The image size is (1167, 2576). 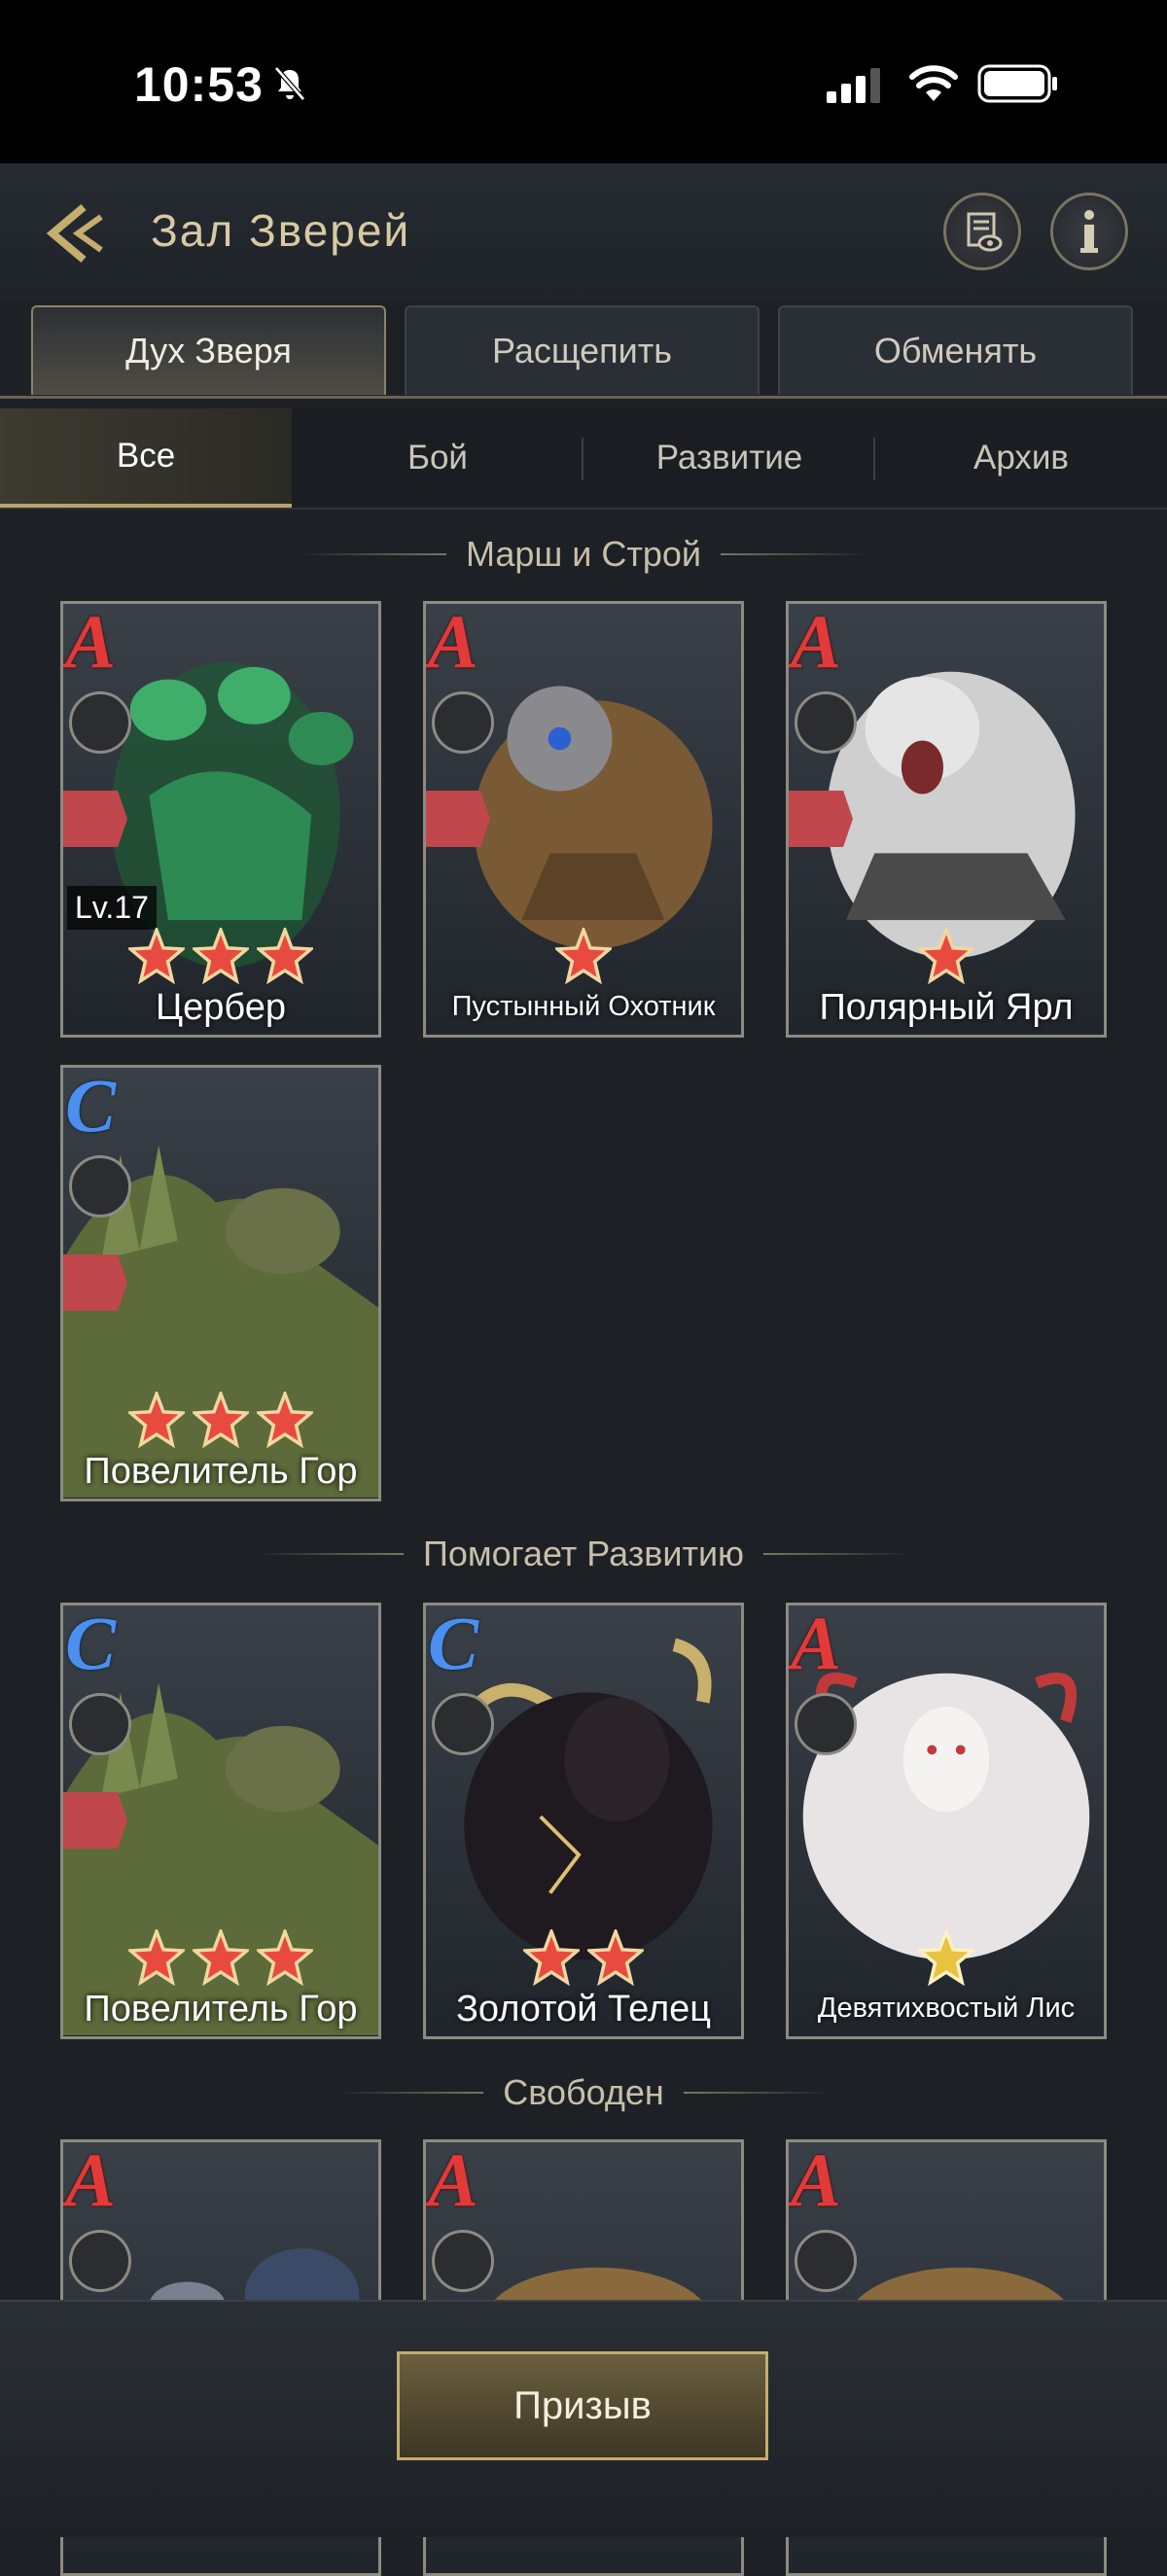 What do you see at coordinates (208, 350) in the screenshot?
I see `tab-beast-spirit: Дух Зверя` at bounding box center [208, 350].